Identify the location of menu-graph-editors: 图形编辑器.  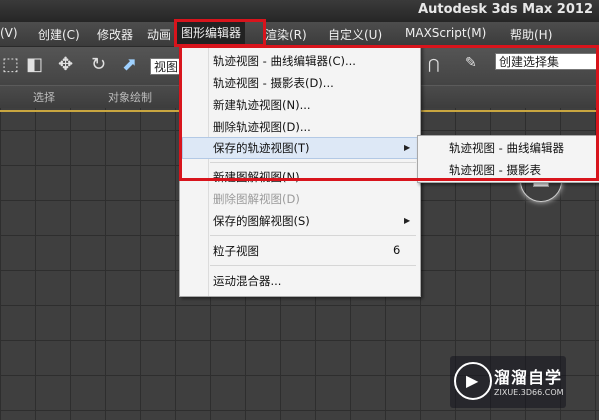
(211, 33).